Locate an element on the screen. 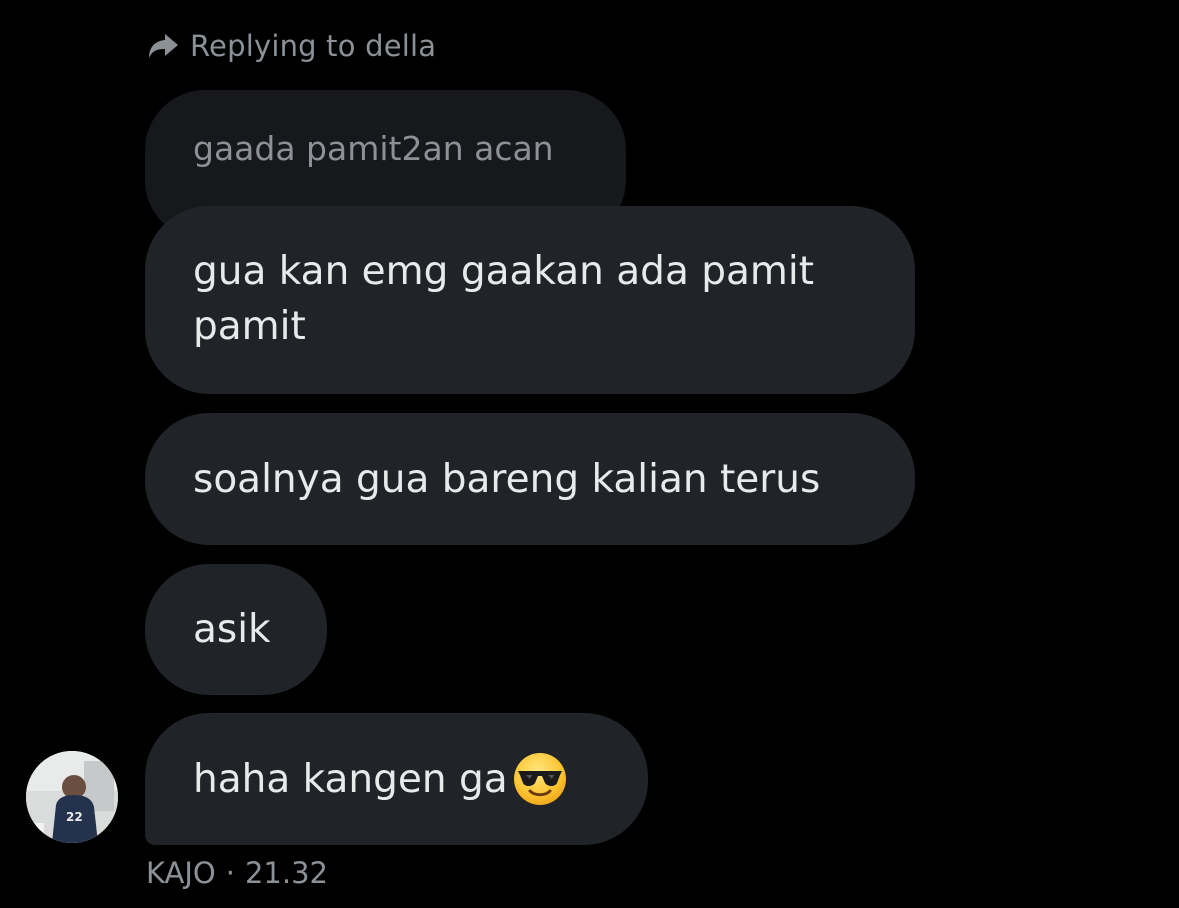 This screenshot has width=1179, height=908. quoted-message-text: gaada pamit2an acan is located at coordinates (373, 148).